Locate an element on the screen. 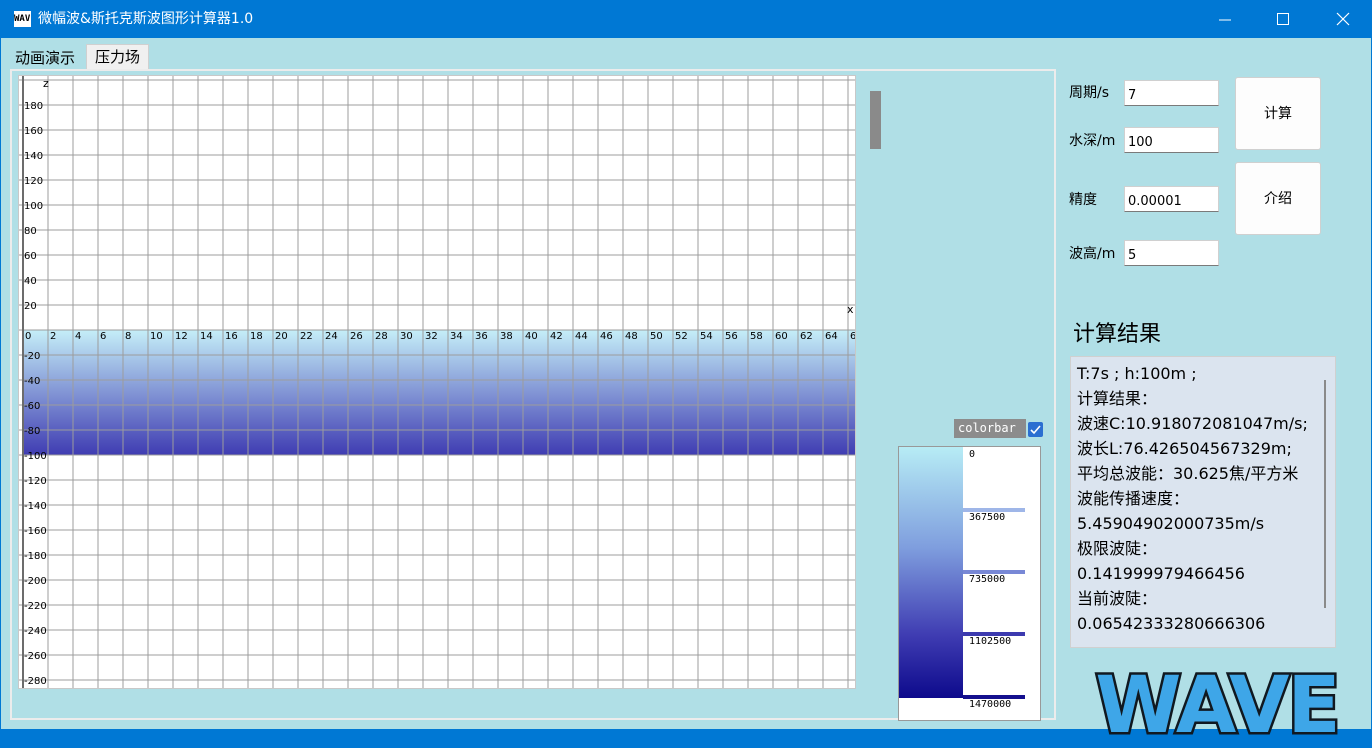 The image size is (1372, 748). x-tick-label: 28 is located at coordinates (381, 336).